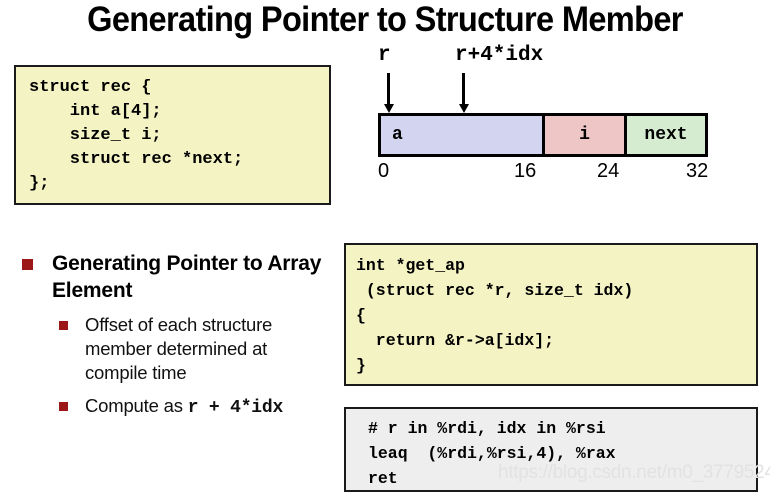 The height and width of the screenshot is (500, 770). I want to click on bullet-main-label: Generating Pointer to Array Element, so click(187, 277).